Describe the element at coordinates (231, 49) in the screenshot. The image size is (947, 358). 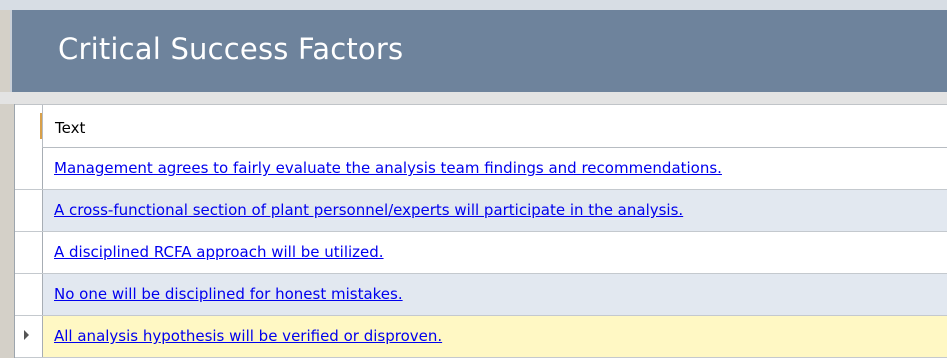
I see `page-title: Critical Success Factors` at that location.